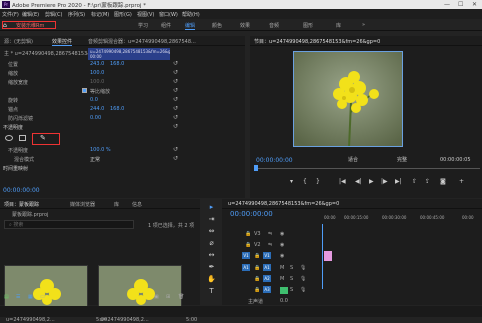 This screenshot has height=323, width=482. Describe the element at coordinates (474, 4) in the screenshot. I see `close-button: ✕` at that location.